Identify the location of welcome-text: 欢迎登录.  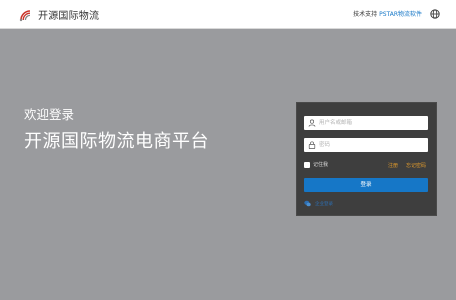
(49, 114).